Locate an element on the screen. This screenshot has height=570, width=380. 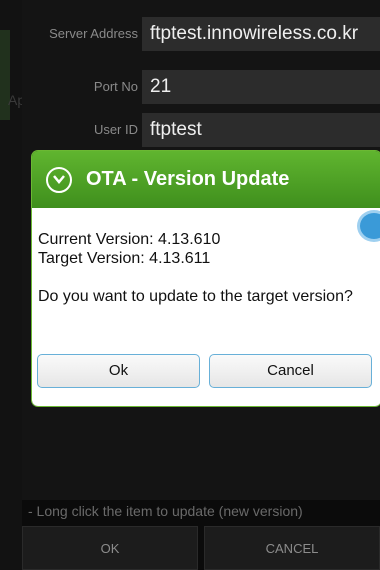
current-version-text: Current Version: 4.13.610 is located at coordinates (129, 239).